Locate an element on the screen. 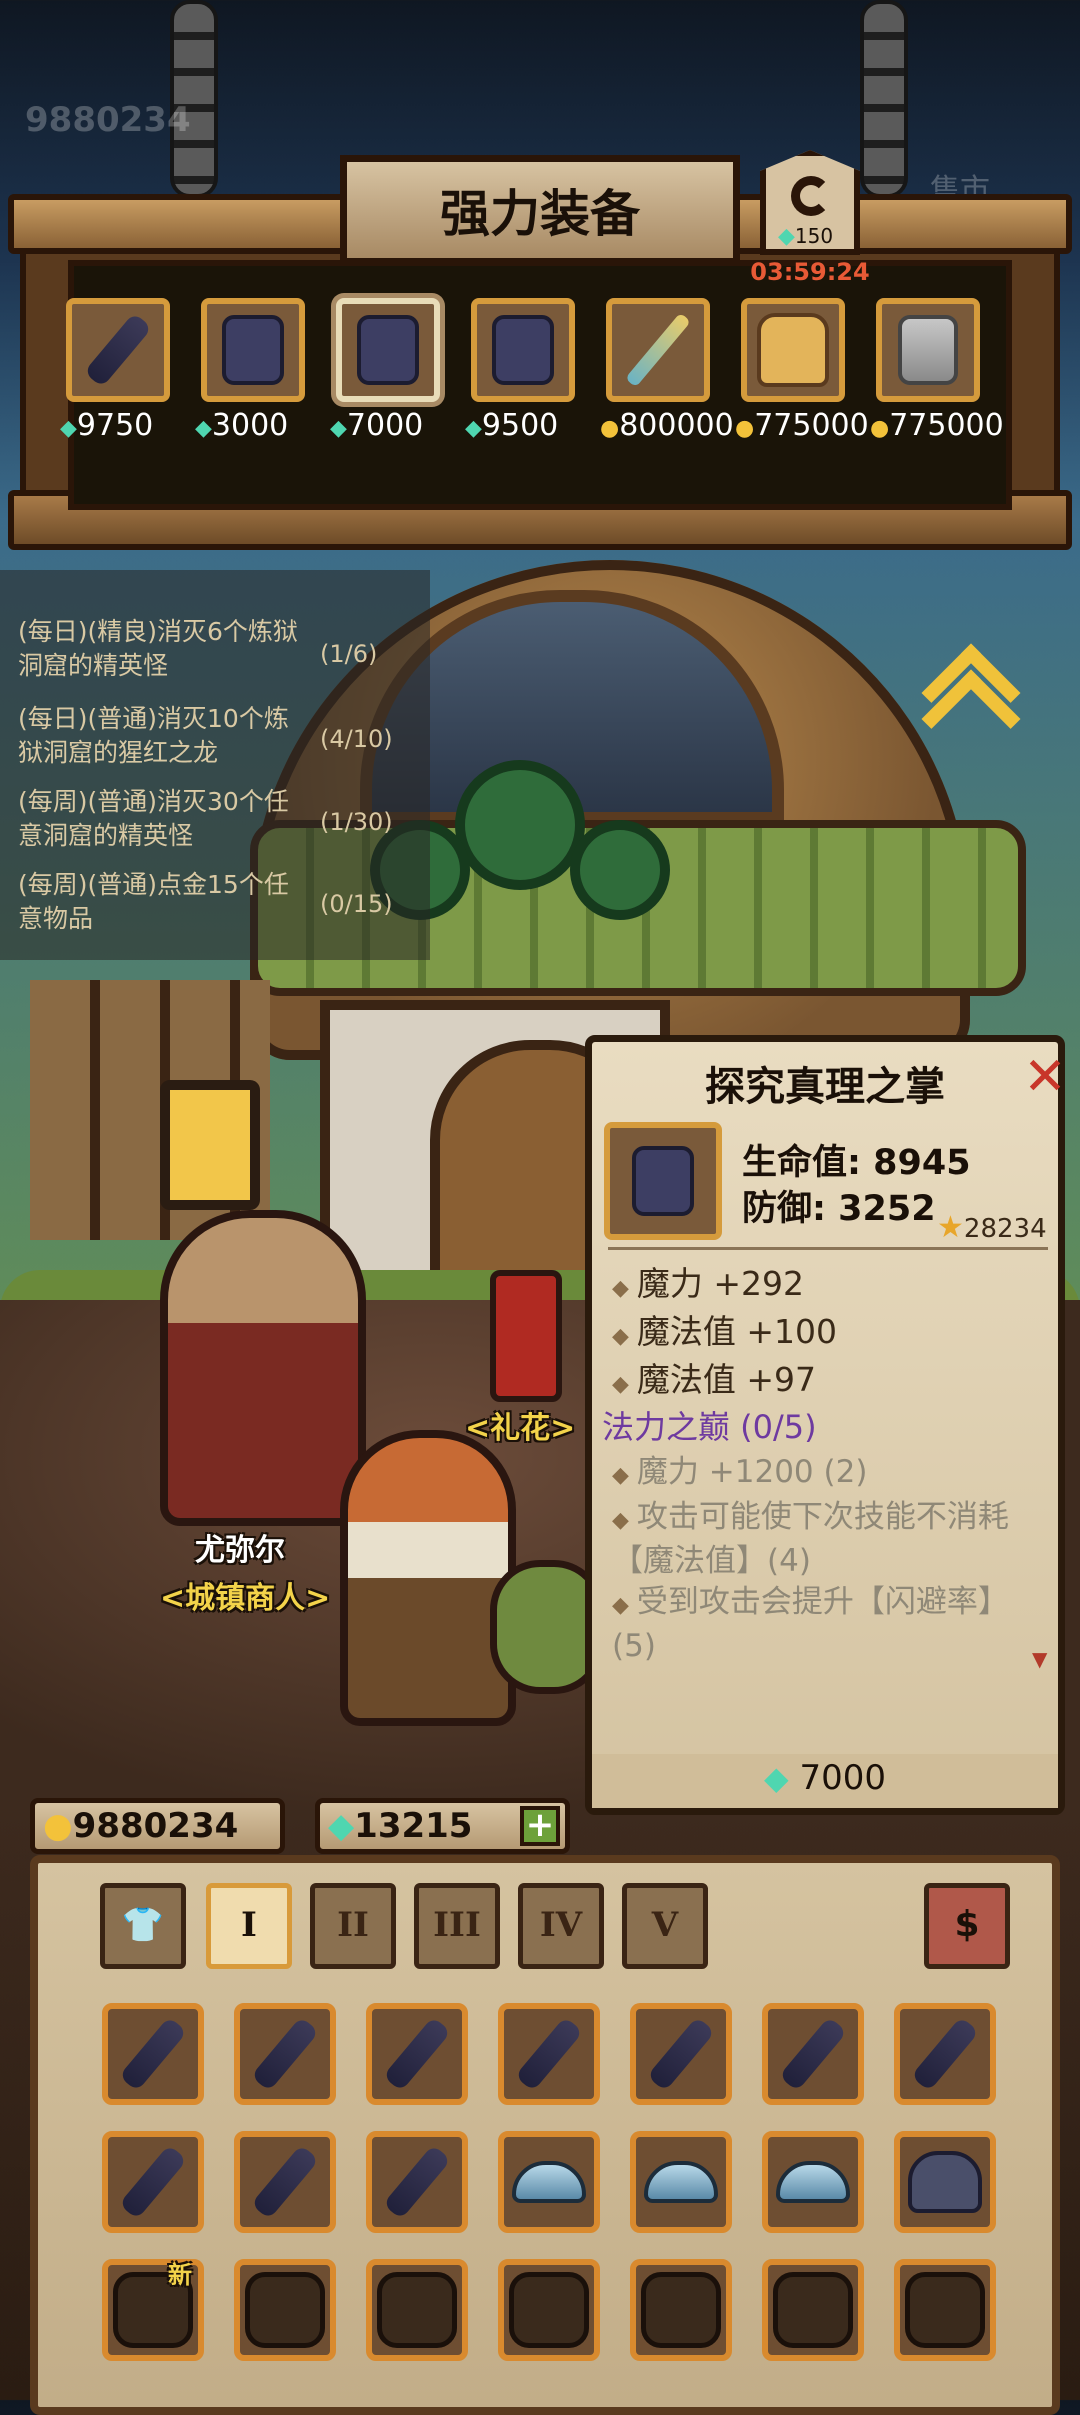 This screenshot has height=2415, width=1080. set-bonus-text: 魔力 +1200 (2) is located at coordinates (752, 1472).